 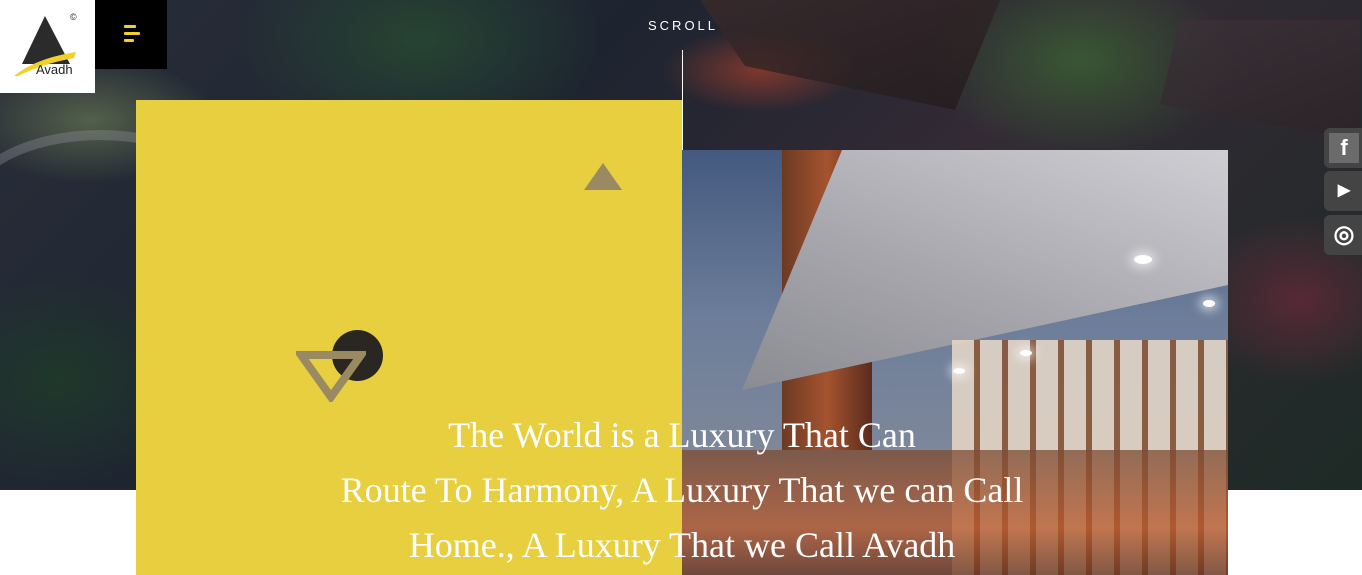 What do you see at coordinates (1260, 80) in the screenshot?
I see `background-roof-right` at bounding box center [1260, 80].